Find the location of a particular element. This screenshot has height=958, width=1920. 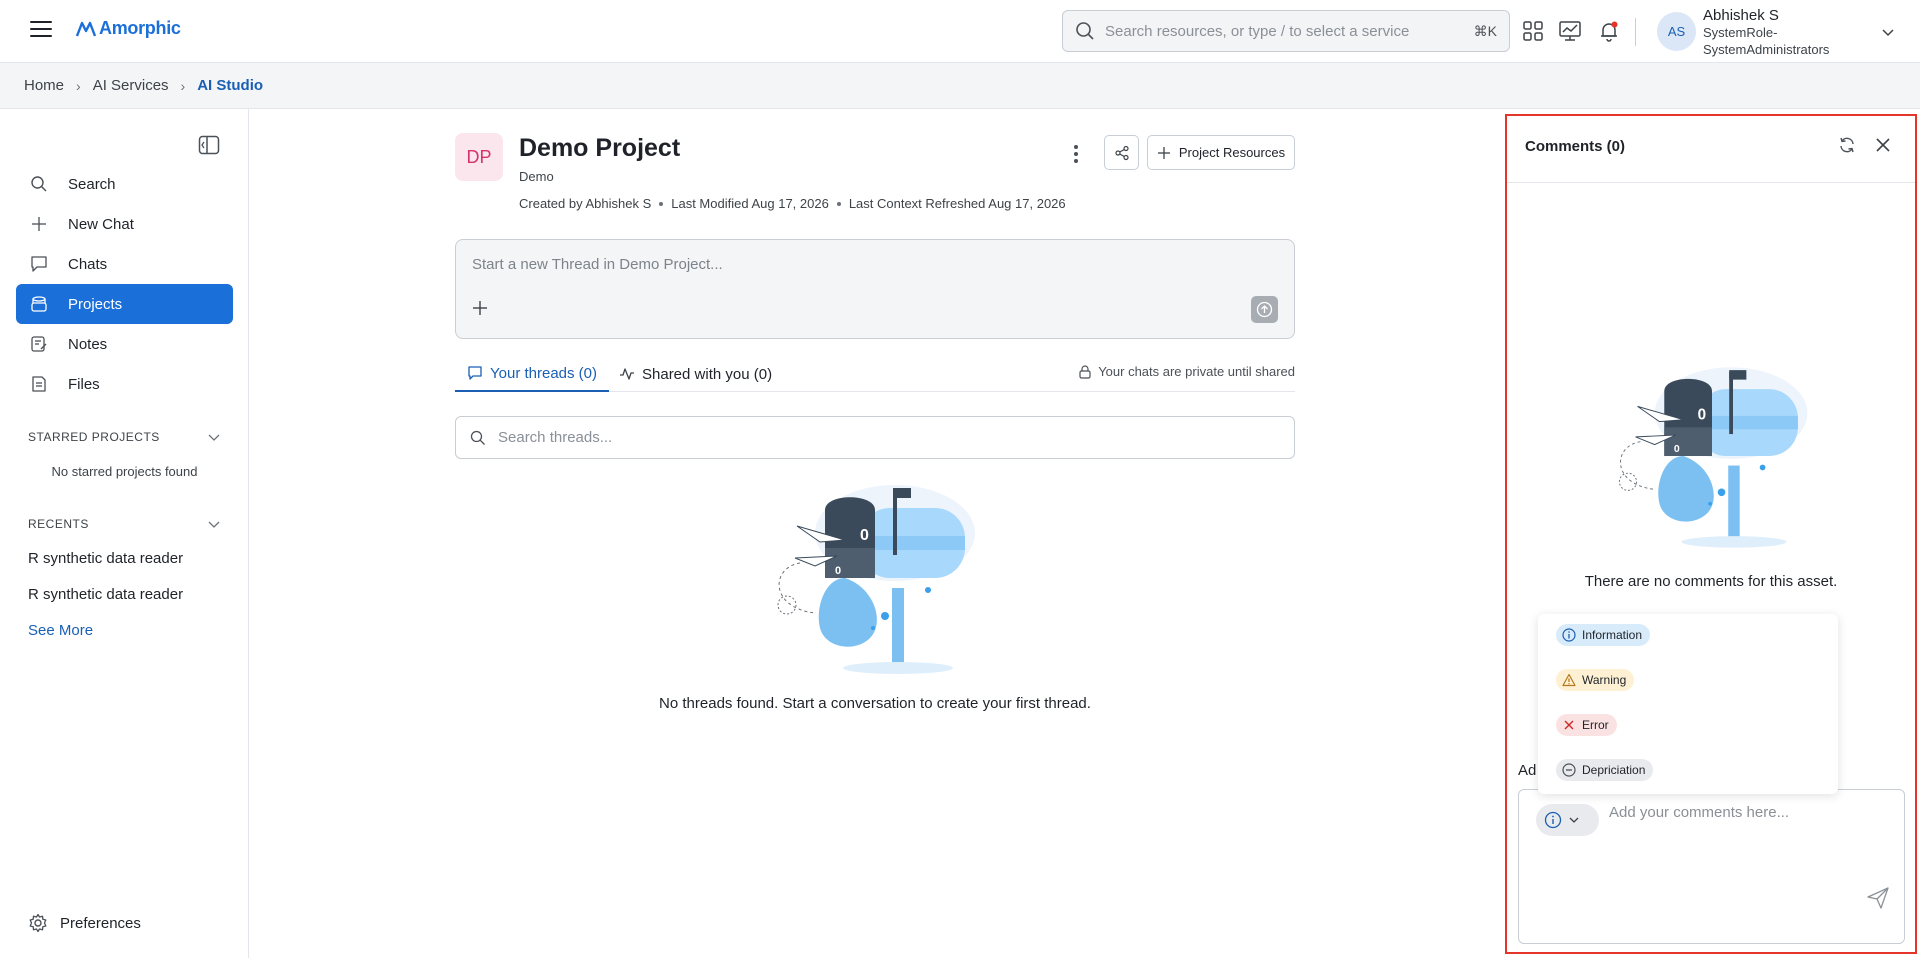

thread-search-input is located at coordinates (889, 437).